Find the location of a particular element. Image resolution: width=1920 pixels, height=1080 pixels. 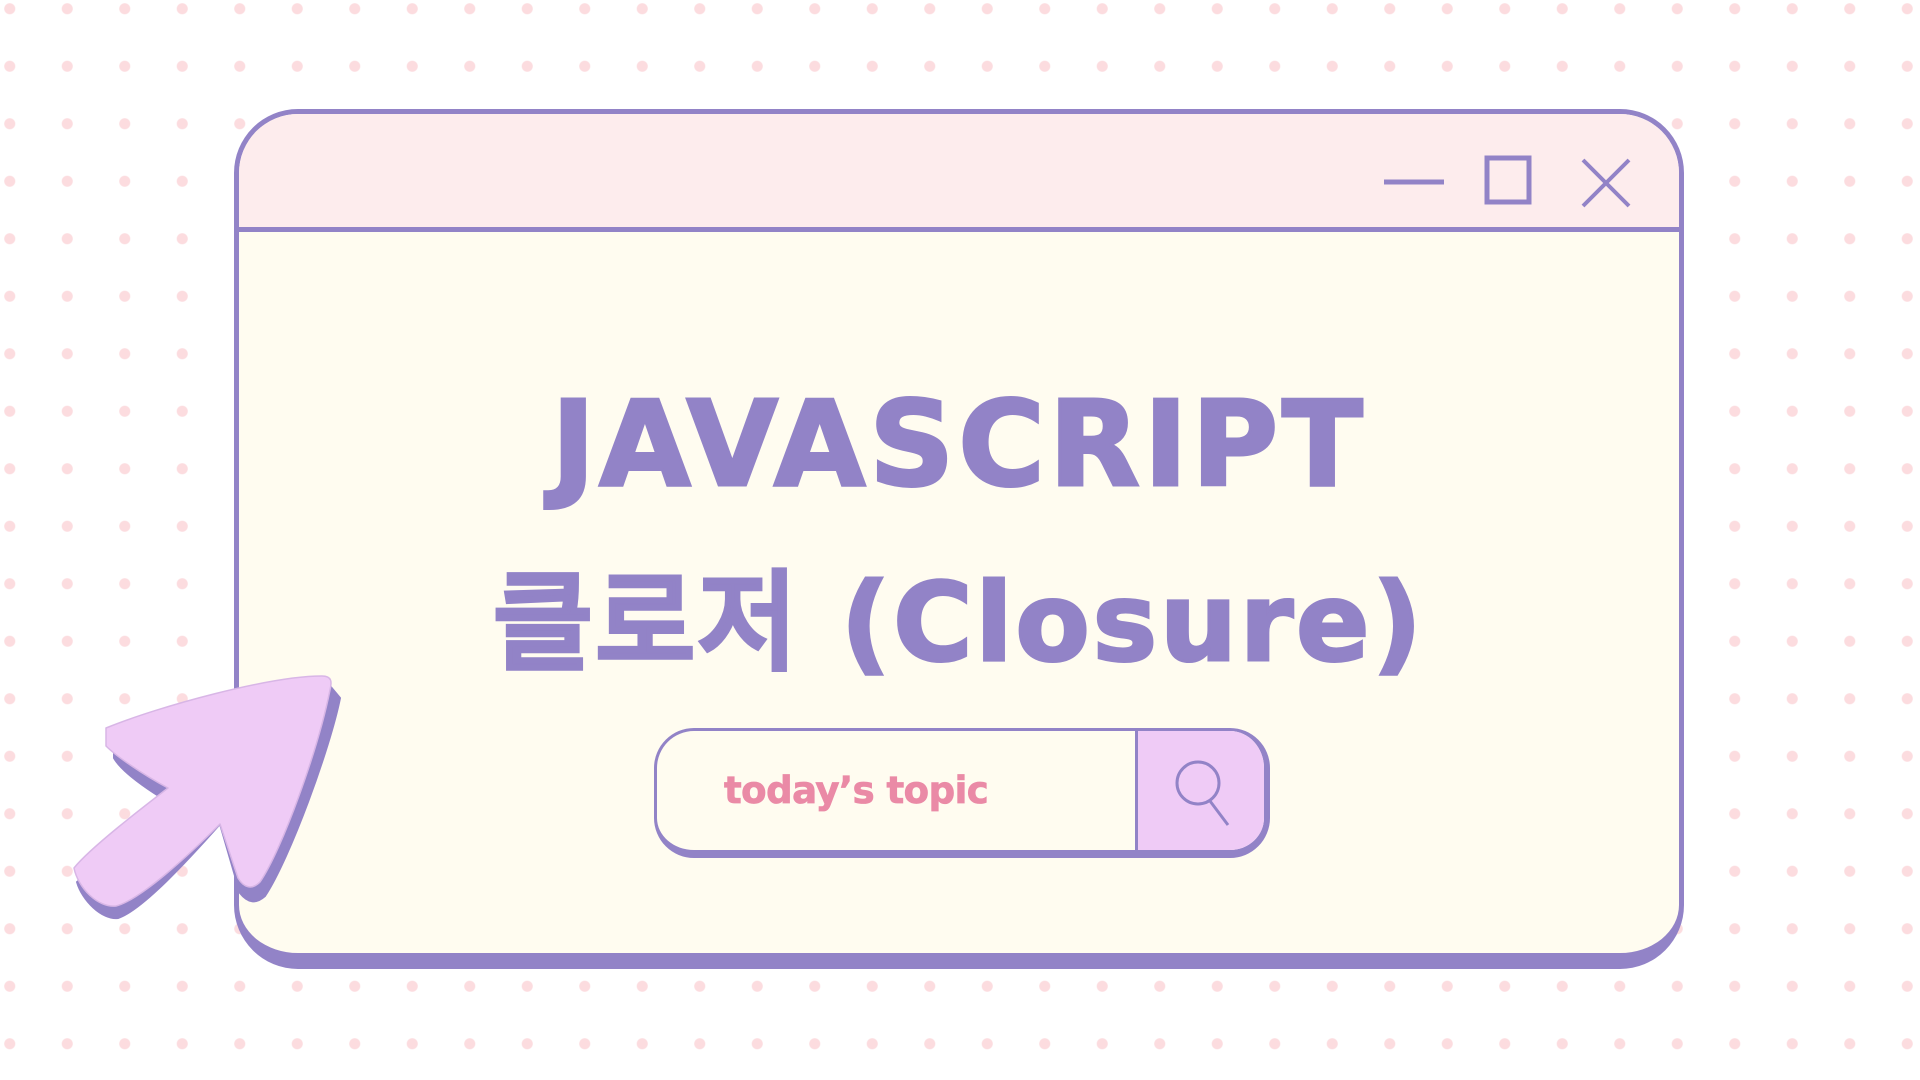

search-button is located at coordinates (1199, 790).